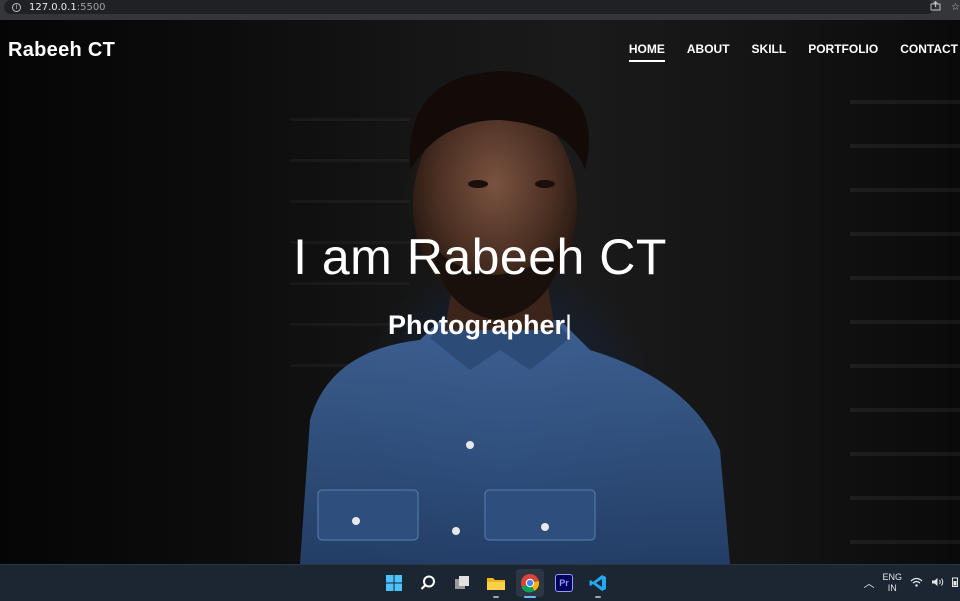  Describe the element at coordinates (61, 50) in the screenshot. I see `site-logo: Rabeeh CT` at that location.